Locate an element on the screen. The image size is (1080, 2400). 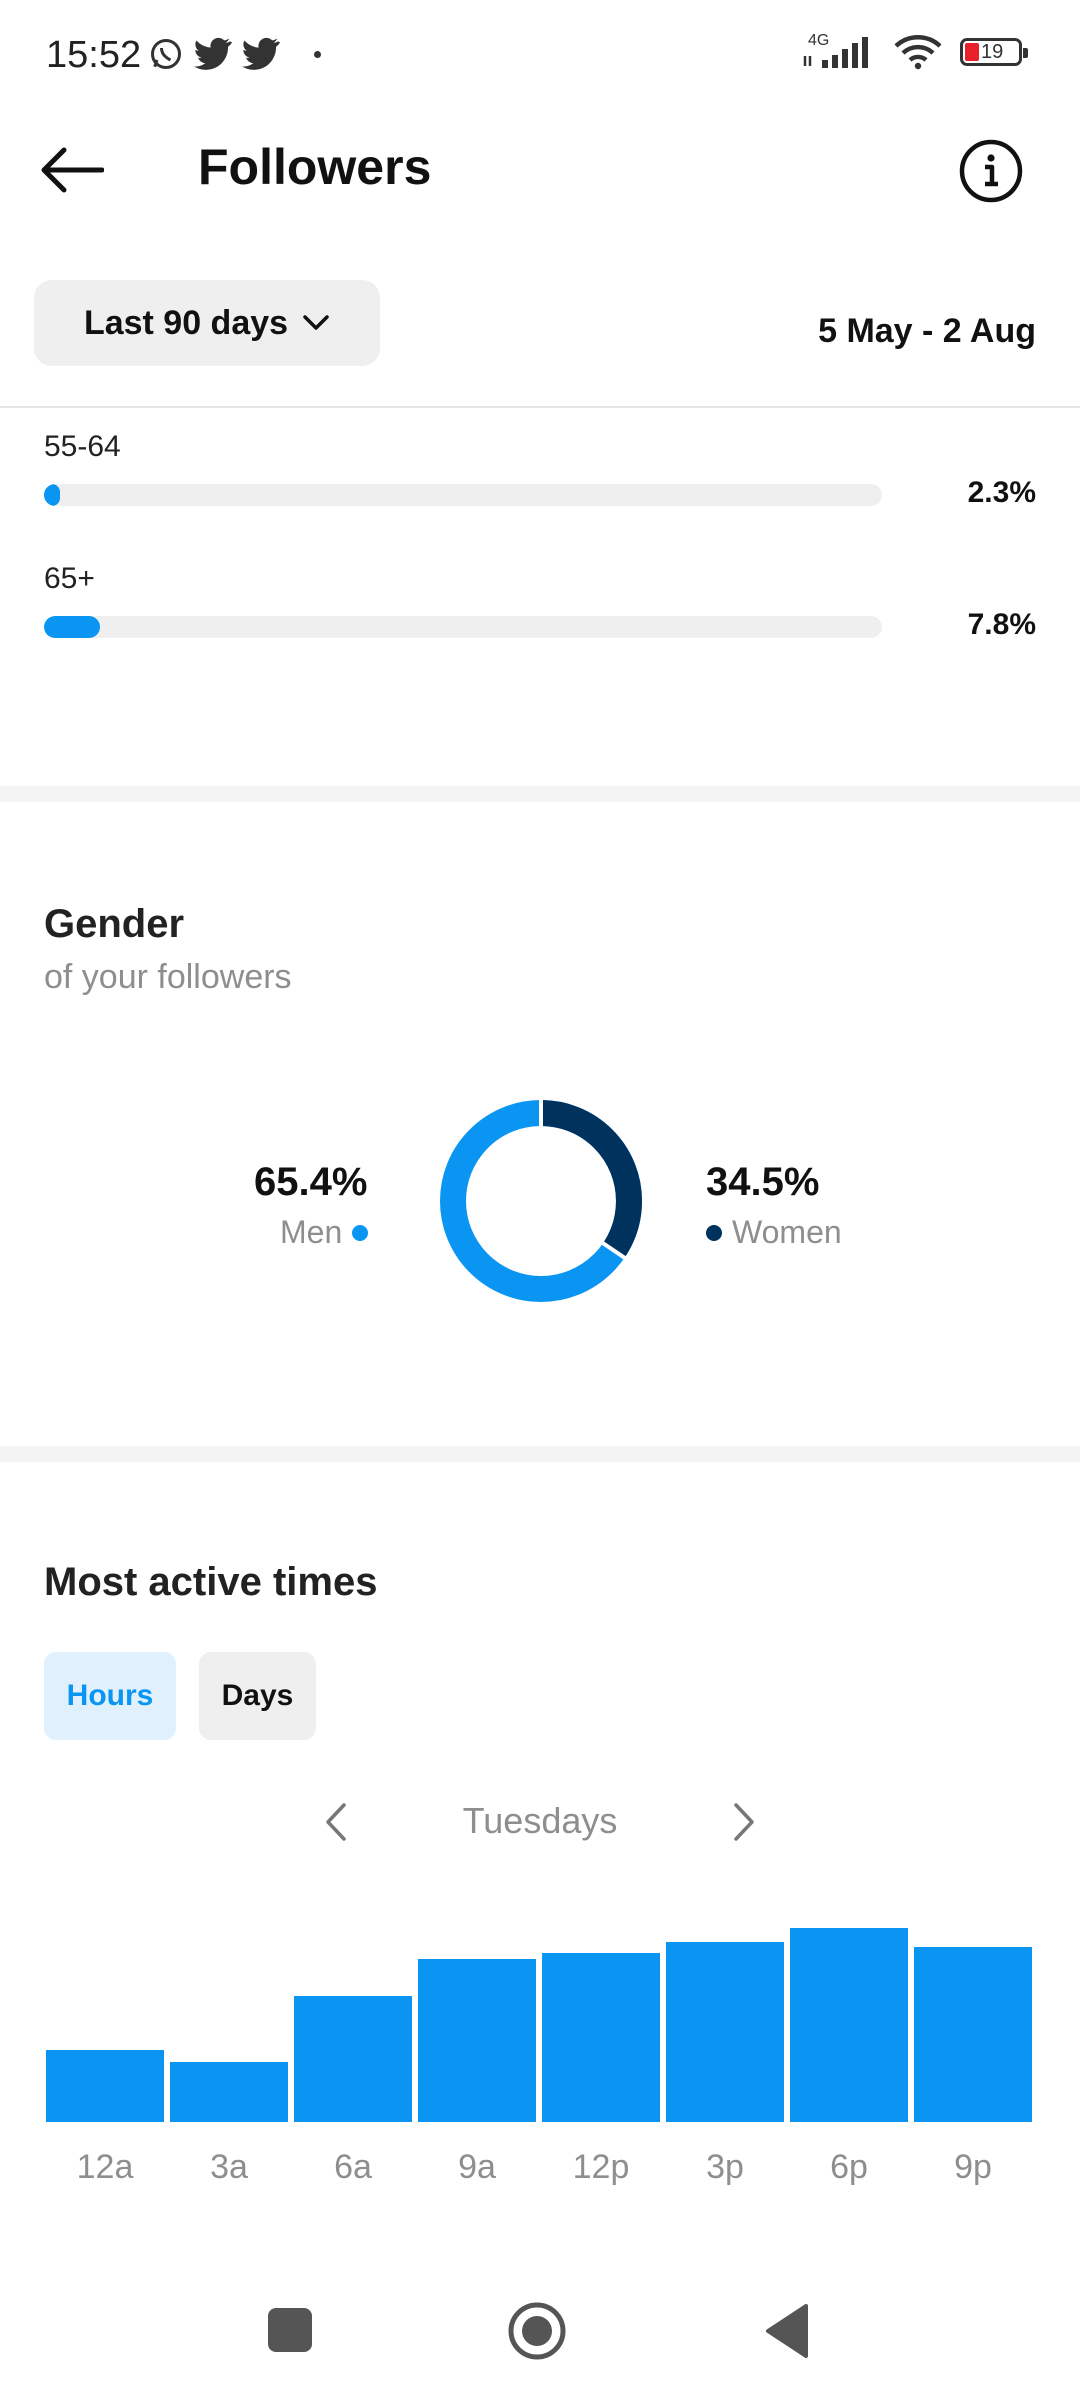
men-legend-dot is located at coordinates (360, 1232).